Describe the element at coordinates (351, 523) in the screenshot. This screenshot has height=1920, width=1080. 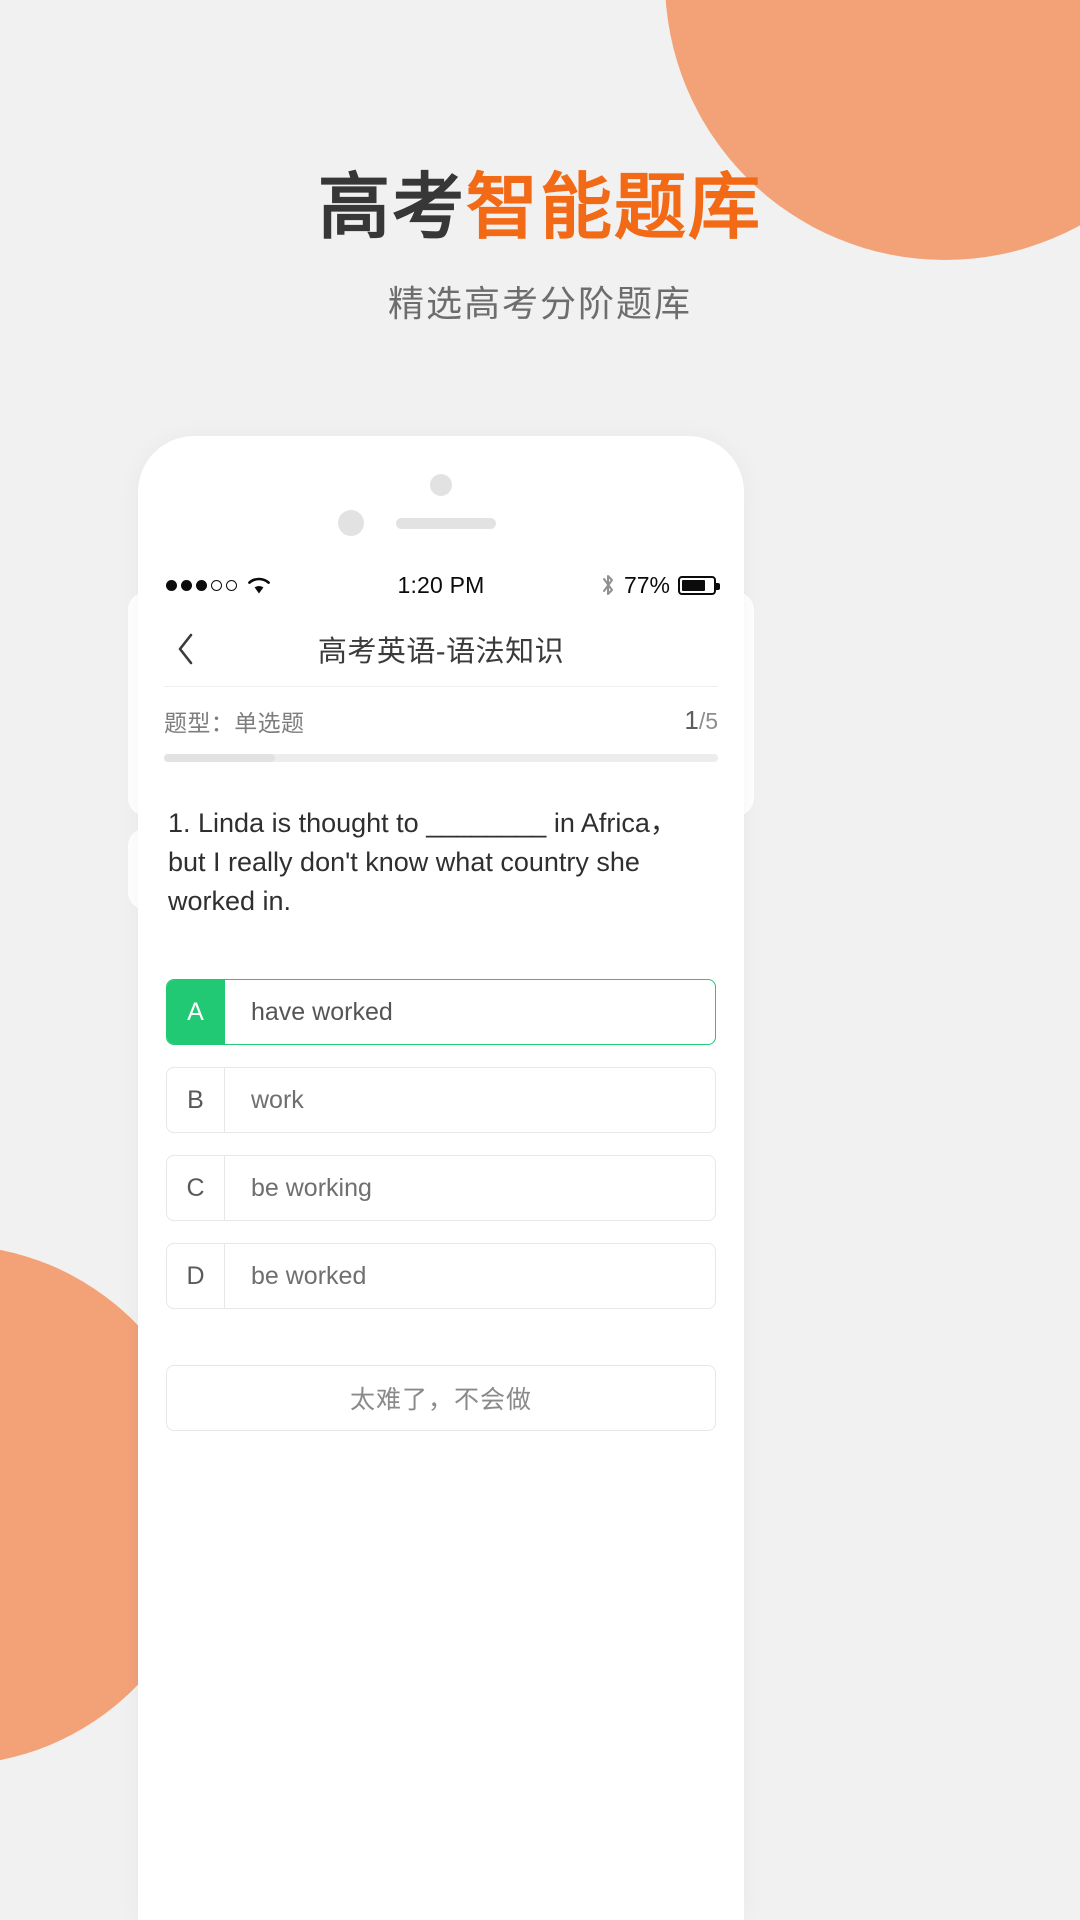
I see `front-camera-icon` at that location.